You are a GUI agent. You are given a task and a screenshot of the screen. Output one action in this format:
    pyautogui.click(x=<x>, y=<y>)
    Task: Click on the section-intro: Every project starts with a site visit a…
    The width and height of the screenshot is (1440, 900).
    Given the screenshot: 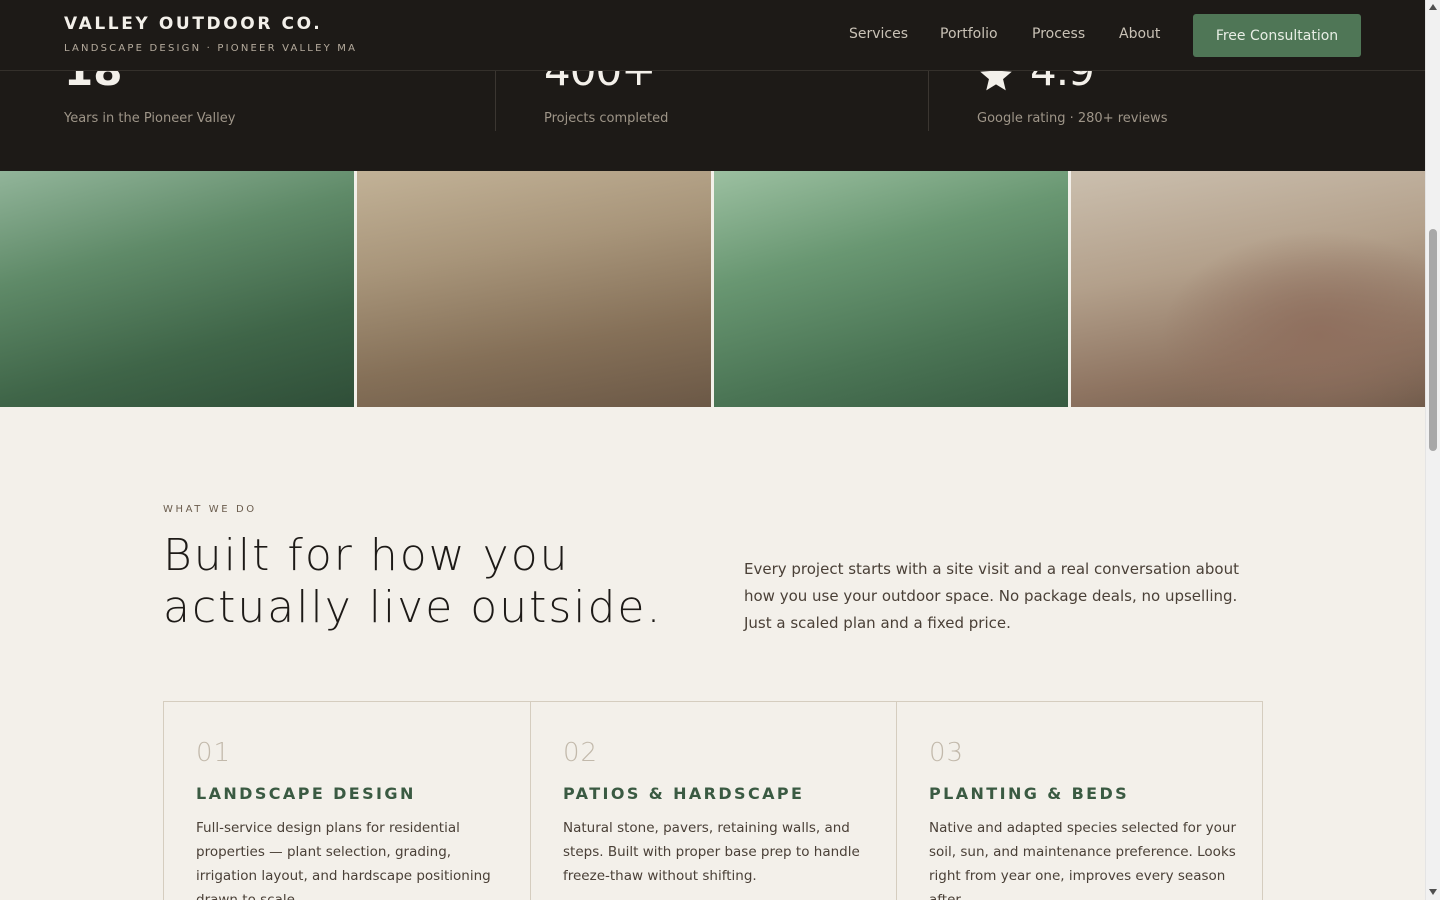 What is the action you would take?
    pyautogui.click(x=991, y=596)
    